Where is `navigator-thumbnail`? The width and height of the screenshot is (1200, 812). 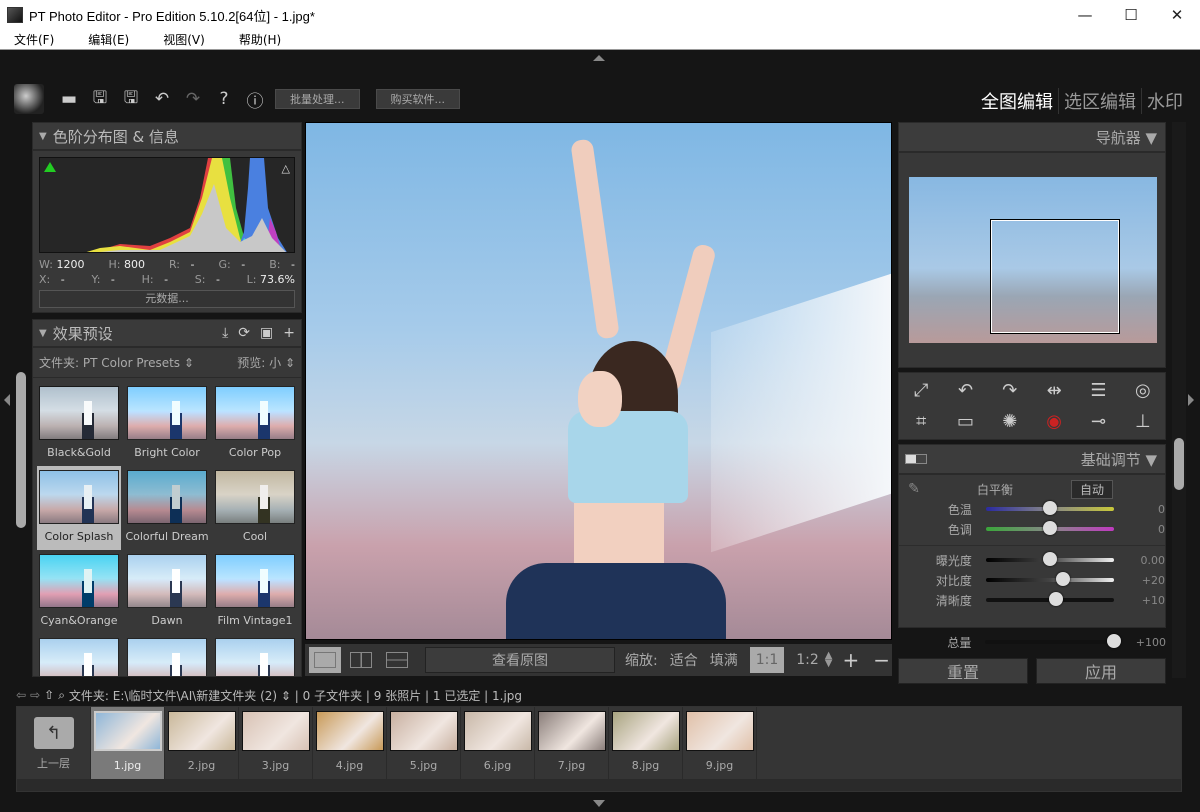
navigator-thumbnail is located at coordinates (1033, 260).